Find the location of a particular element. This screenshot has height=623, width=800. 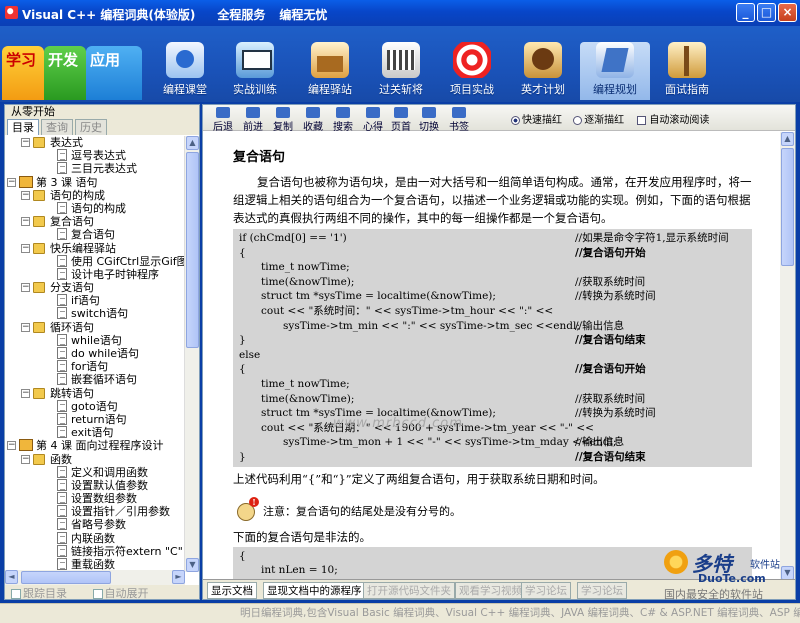

tree-node: if语句 is located at coordinates (95, 300).